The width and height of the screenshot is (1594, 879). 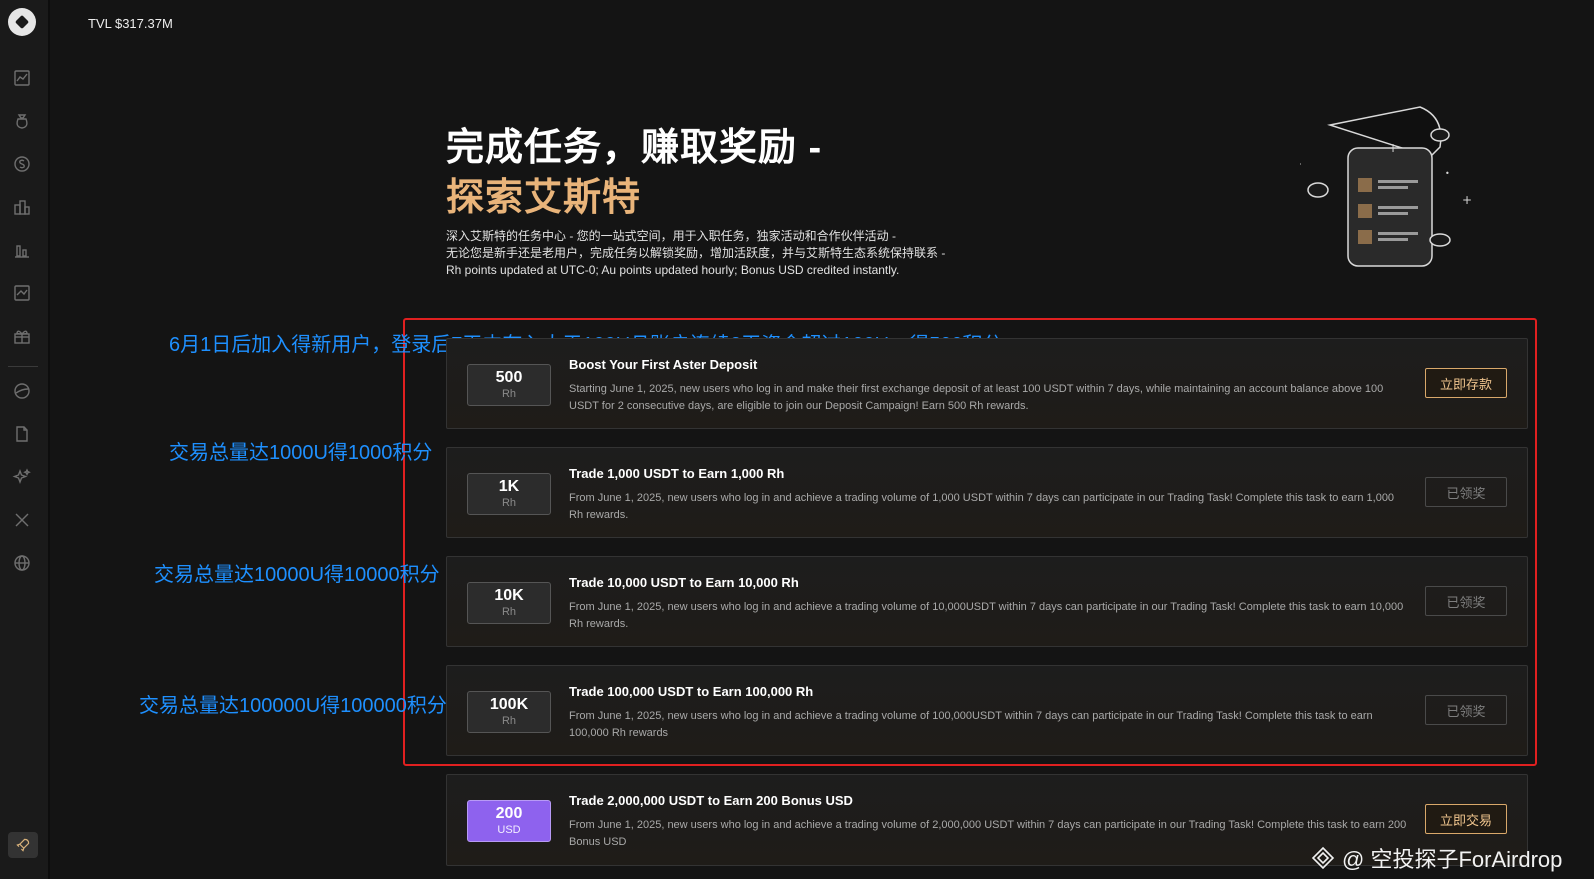 I want to click on task-title: Trade 10,000 USDT to Earn 10,000 Rh, so click(x=684, y=582).